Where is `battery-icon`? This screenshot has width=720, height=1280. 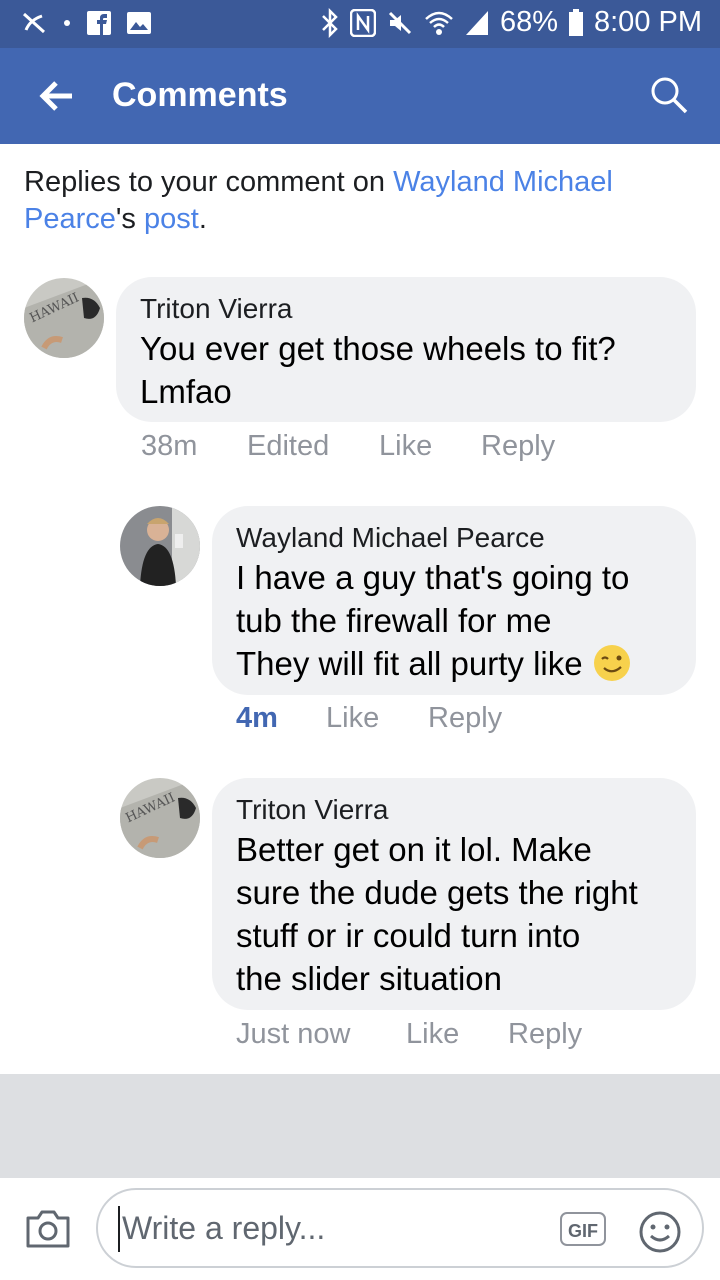
battery-icon is located at coordinates (576, 22).